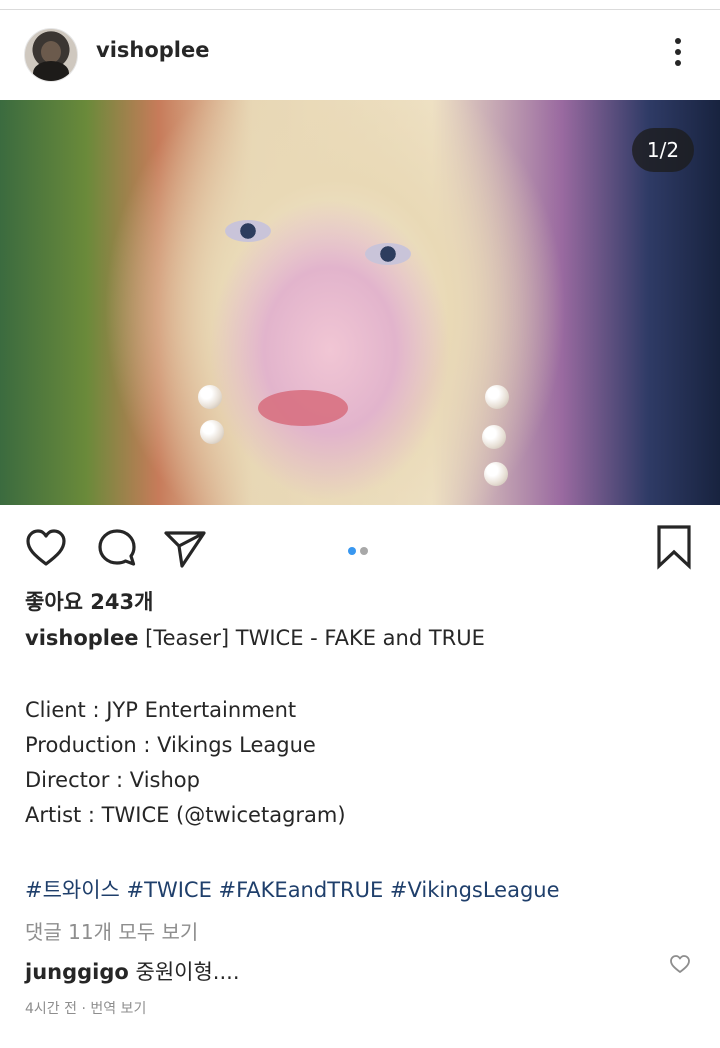 Image resolution: width=720 pixels, height=1048 pixels. I want to click on view-all-comments-link: 댓글 11개 모두 보기, so click(111, 930).